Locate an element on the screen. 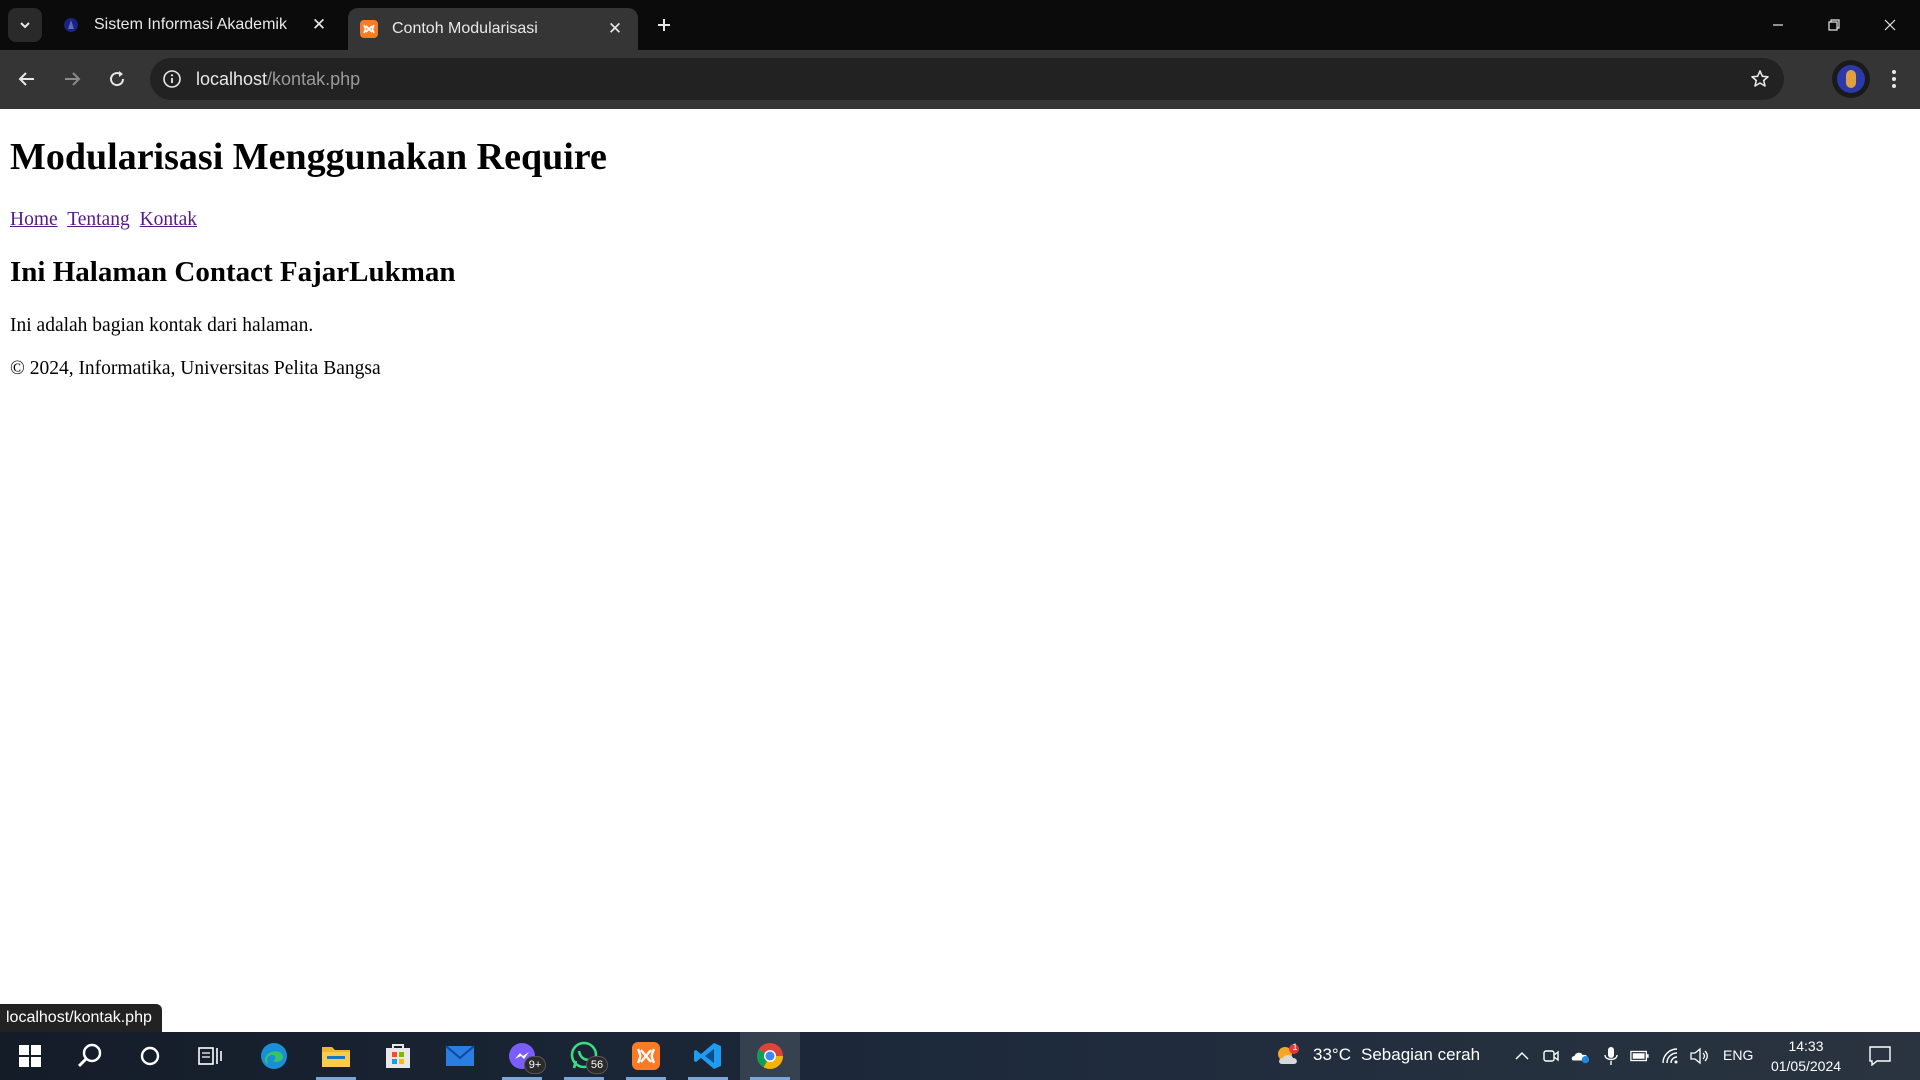 This screenshot has width=1920, height=1080. avatar-image is located at coordinates (1851, 79).